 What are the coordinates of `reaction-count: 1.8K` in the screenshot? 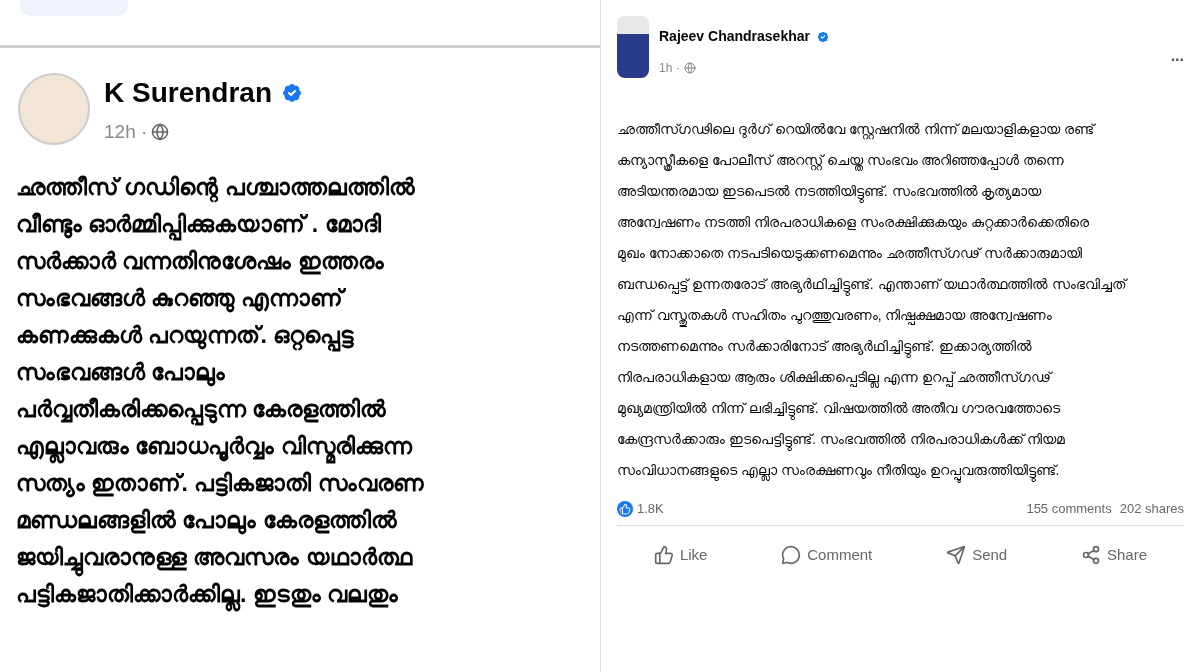 It's located at (650, 508).